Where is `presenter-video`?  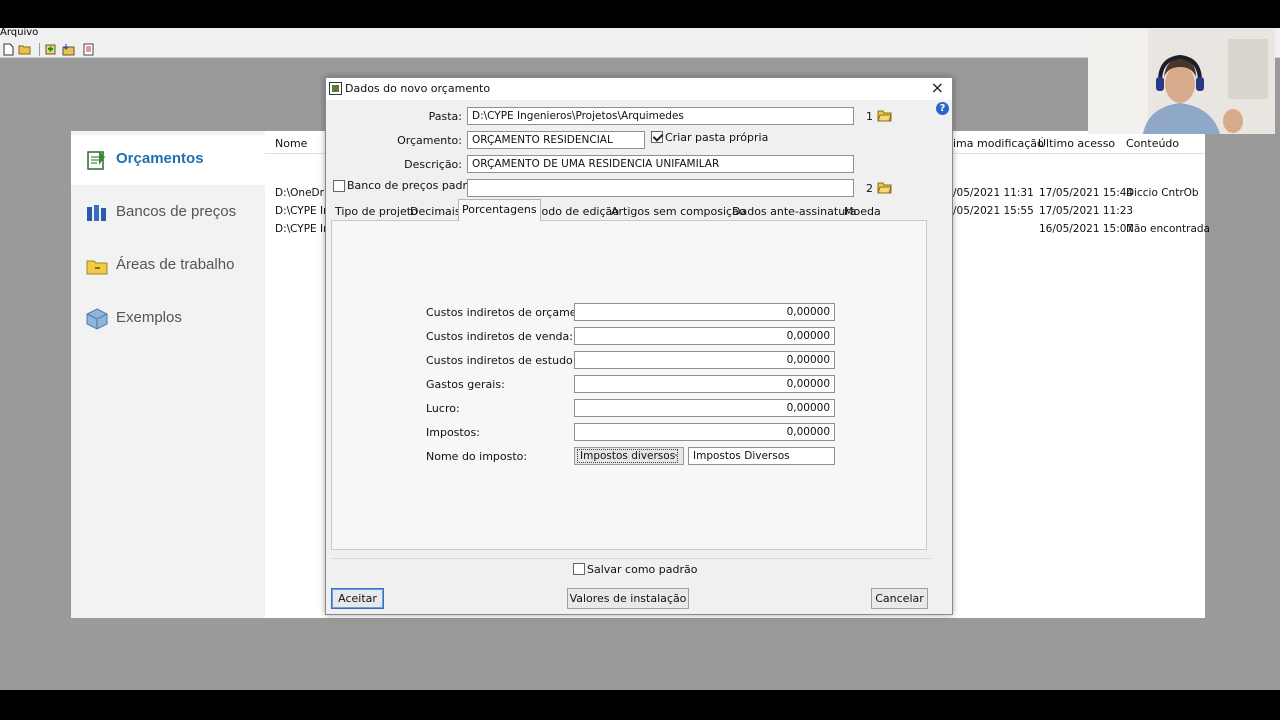 presenter-video is located at coordinates (1181, 81).